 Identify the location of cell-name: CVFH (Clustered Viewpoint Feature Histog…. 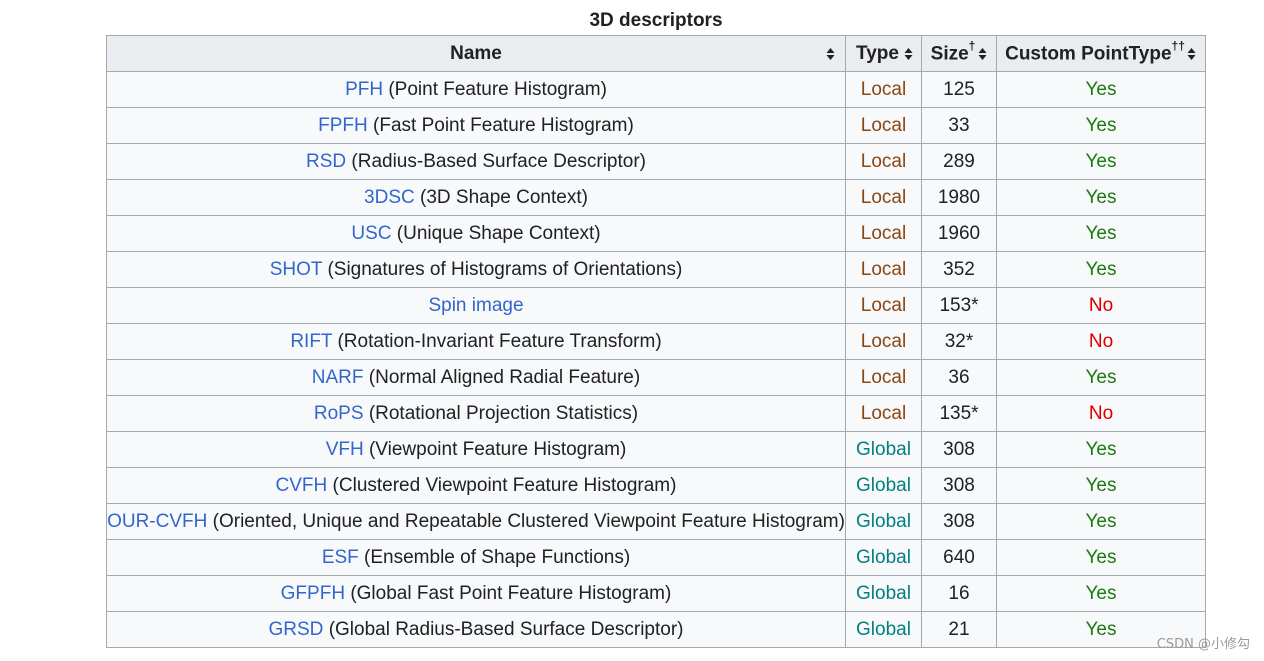
(476, 485).